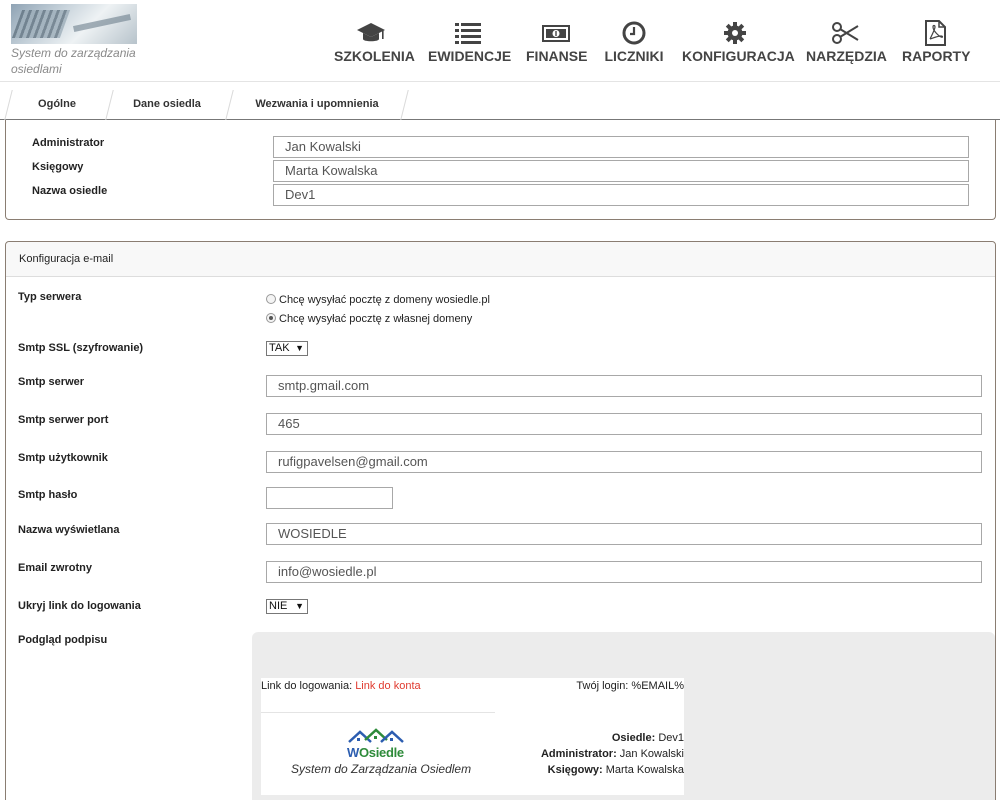  I want to click on sig-accountant: Księgowy: Marta Kowalska, so click(615, 770).